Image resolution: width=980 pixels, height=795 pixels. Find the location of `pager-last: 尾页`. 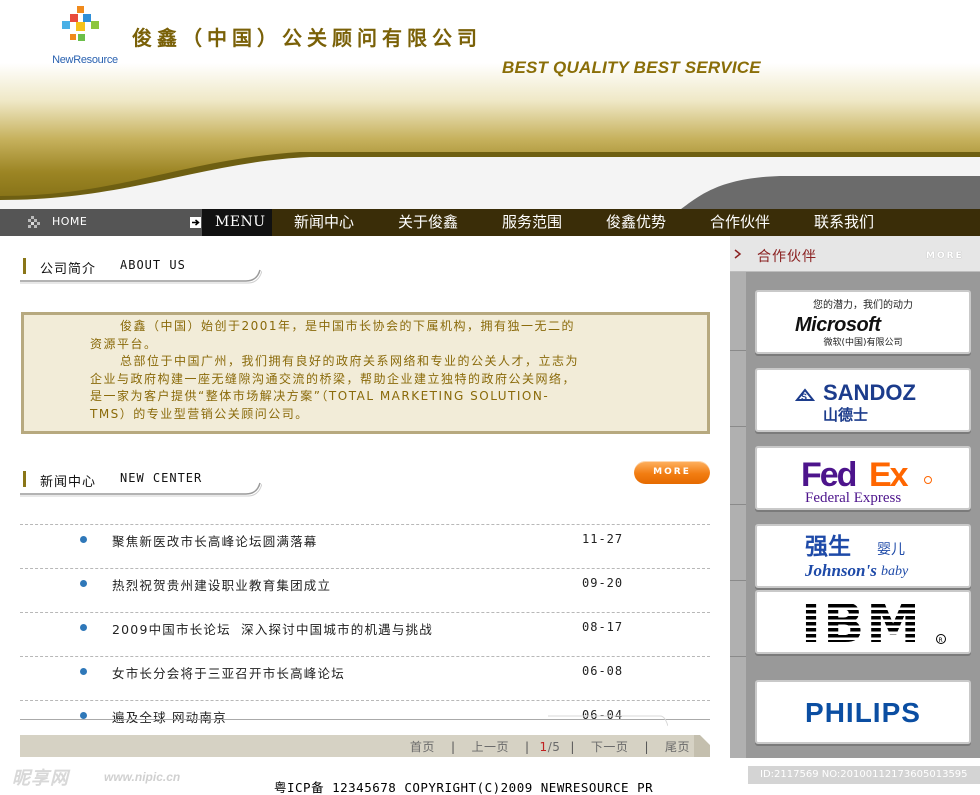

pager-last: 尾页 is located at coordinates (677, 747).